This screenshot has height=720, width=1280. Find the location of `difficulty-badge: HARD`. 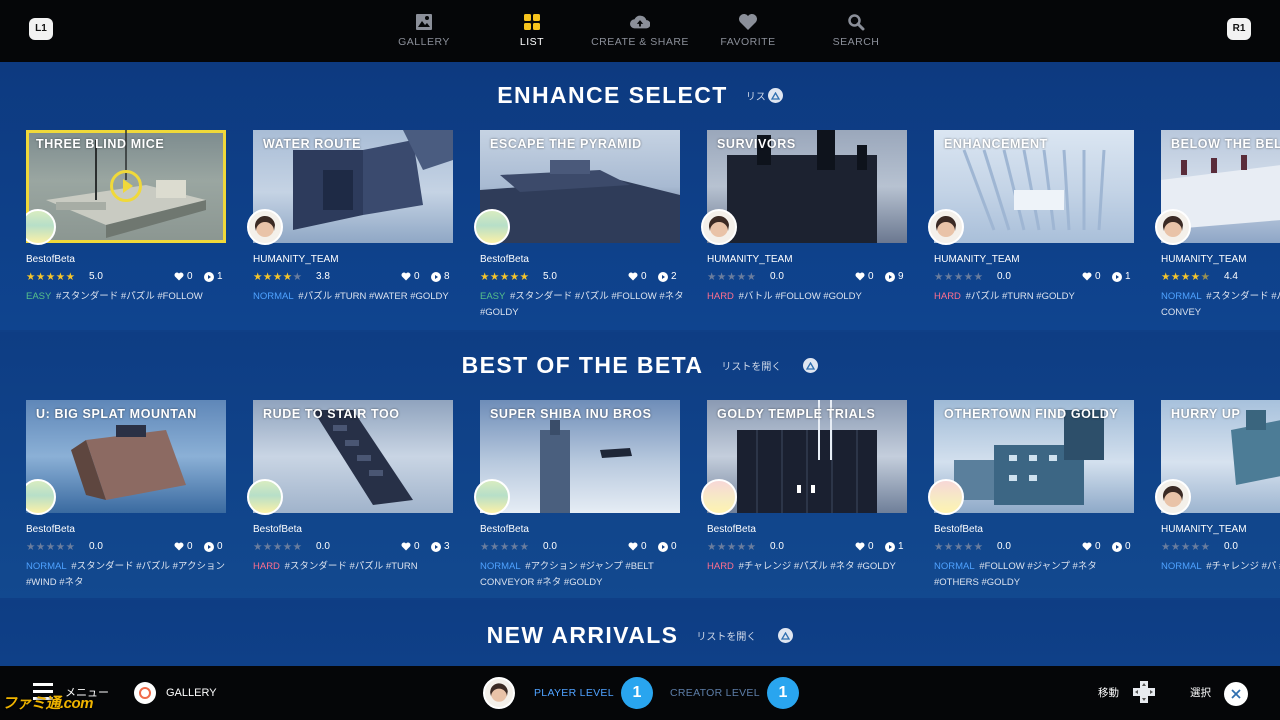

difficulty-badge: HARD is located at coordinates (947, 296).